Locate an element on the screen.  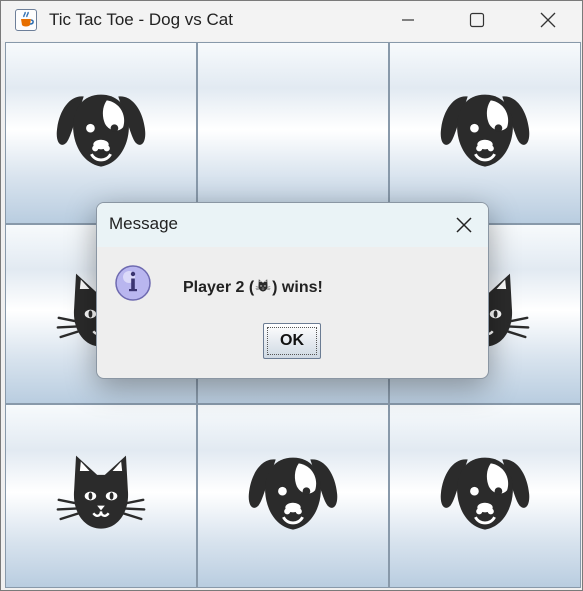
message-suffix: ) wins! is located at coordinates (297, 287).